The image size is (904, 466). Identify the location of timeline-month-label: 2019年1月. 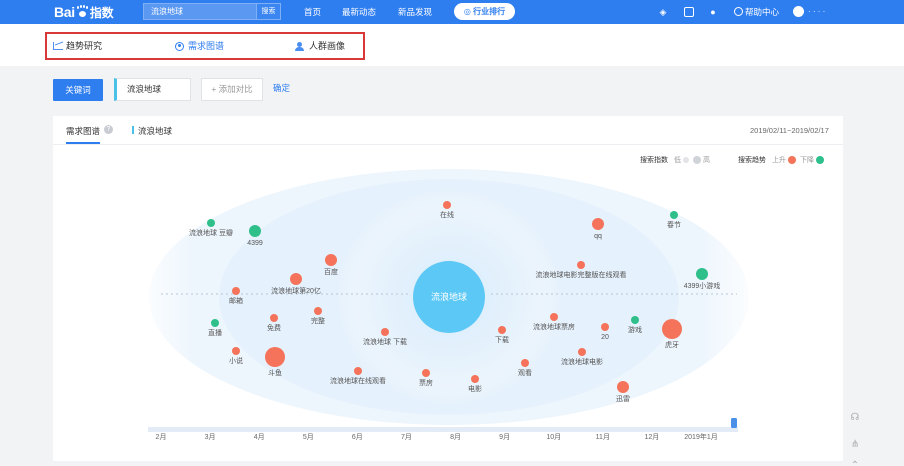
(700, 436).